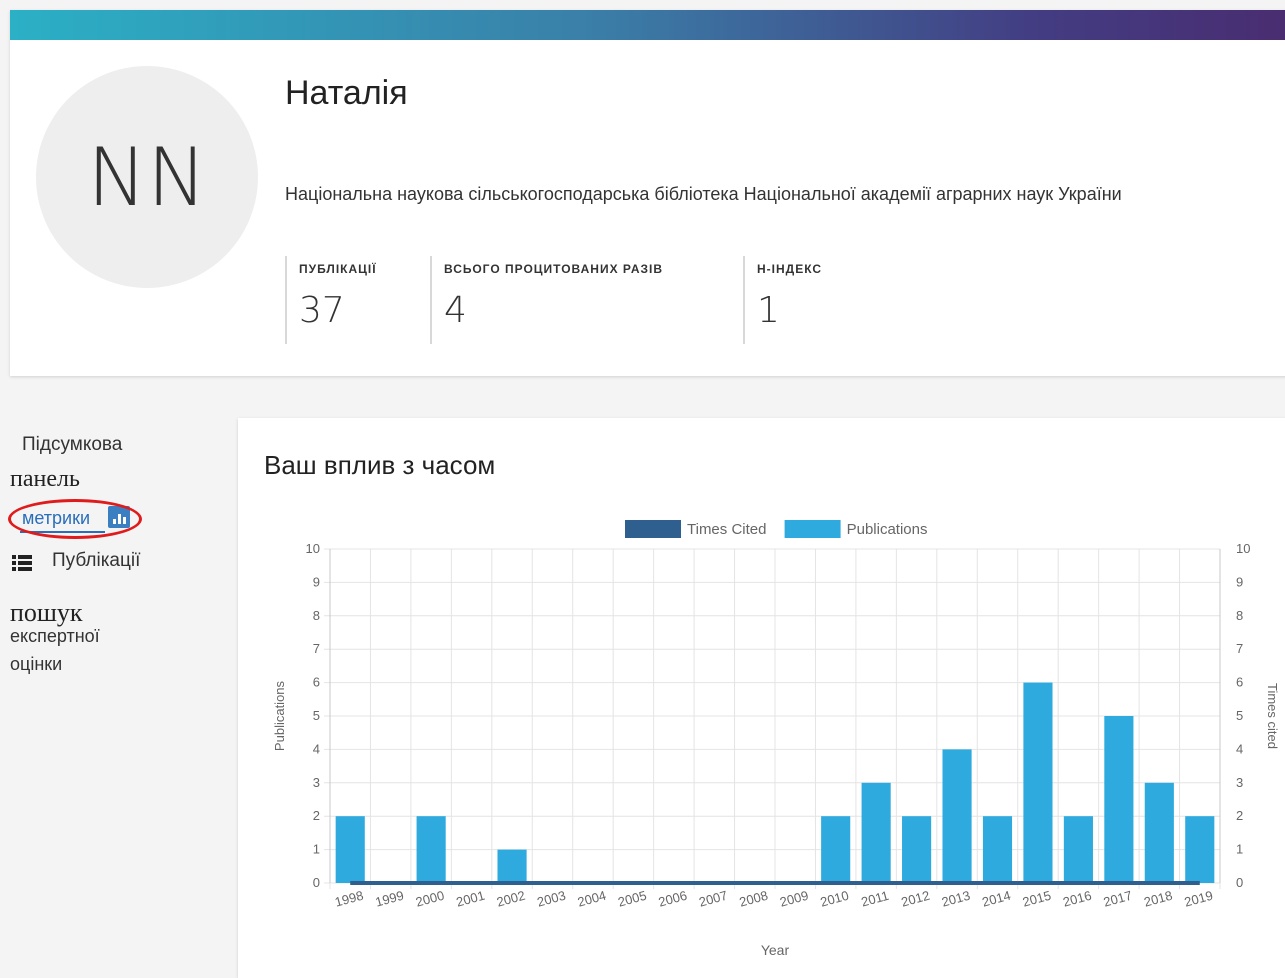  Describe the element at coordinates (1239, 882) in the screenshot. I see `y2-tick-label: 0` at that location.